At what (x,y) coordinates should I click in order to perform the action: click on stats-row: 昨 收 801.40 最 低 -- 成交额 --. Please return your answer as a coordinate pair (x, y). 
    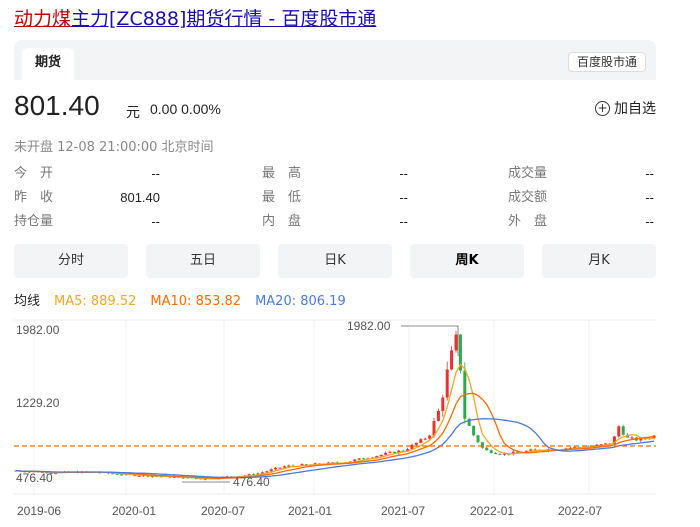
    Looking at the image, I should click on (335, 198).